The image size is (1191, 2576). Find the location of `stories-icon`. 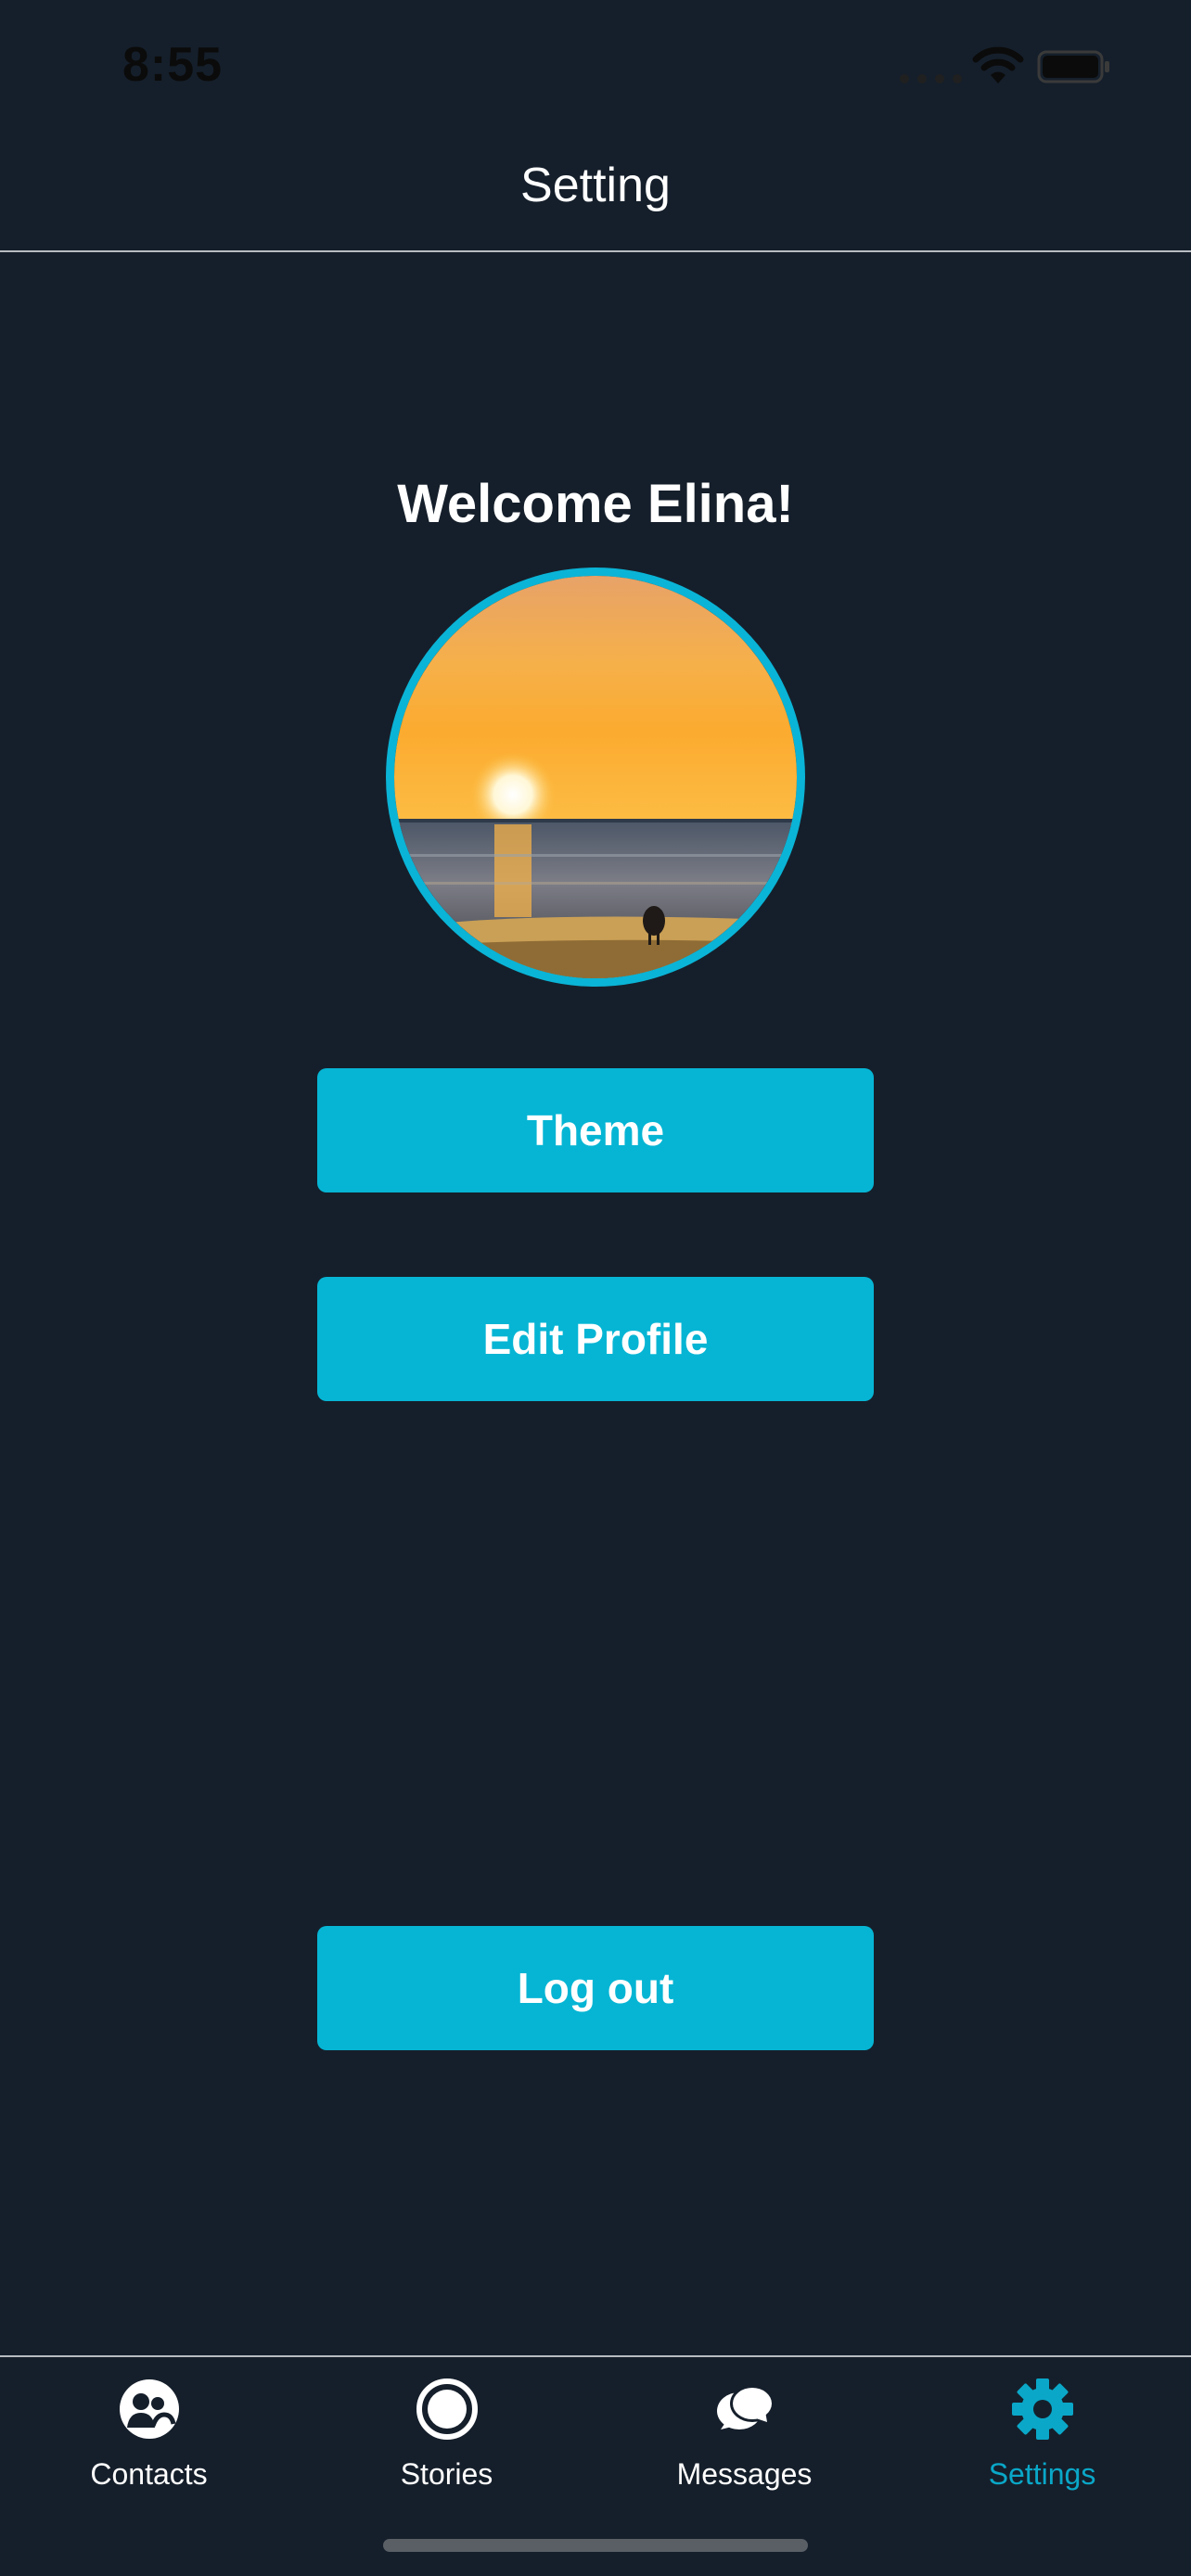

stories-icon is located at coordinates (447, 2409).